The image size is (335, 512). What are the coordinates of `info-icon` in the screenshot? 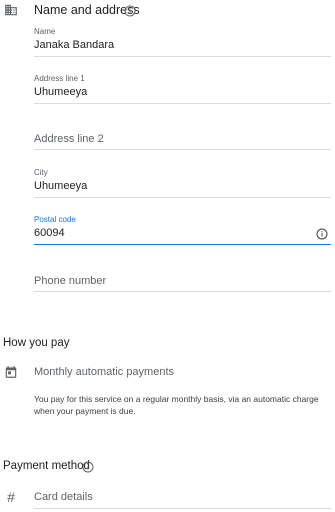 It's located at (130, 10).